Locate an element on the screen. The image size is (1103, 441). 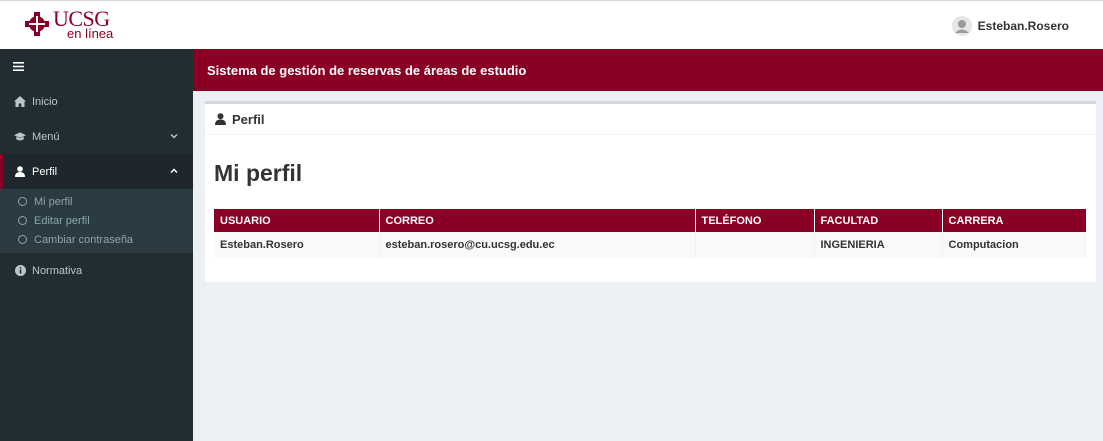
page-title: Mi perfil is located at coordinates (258, 173).